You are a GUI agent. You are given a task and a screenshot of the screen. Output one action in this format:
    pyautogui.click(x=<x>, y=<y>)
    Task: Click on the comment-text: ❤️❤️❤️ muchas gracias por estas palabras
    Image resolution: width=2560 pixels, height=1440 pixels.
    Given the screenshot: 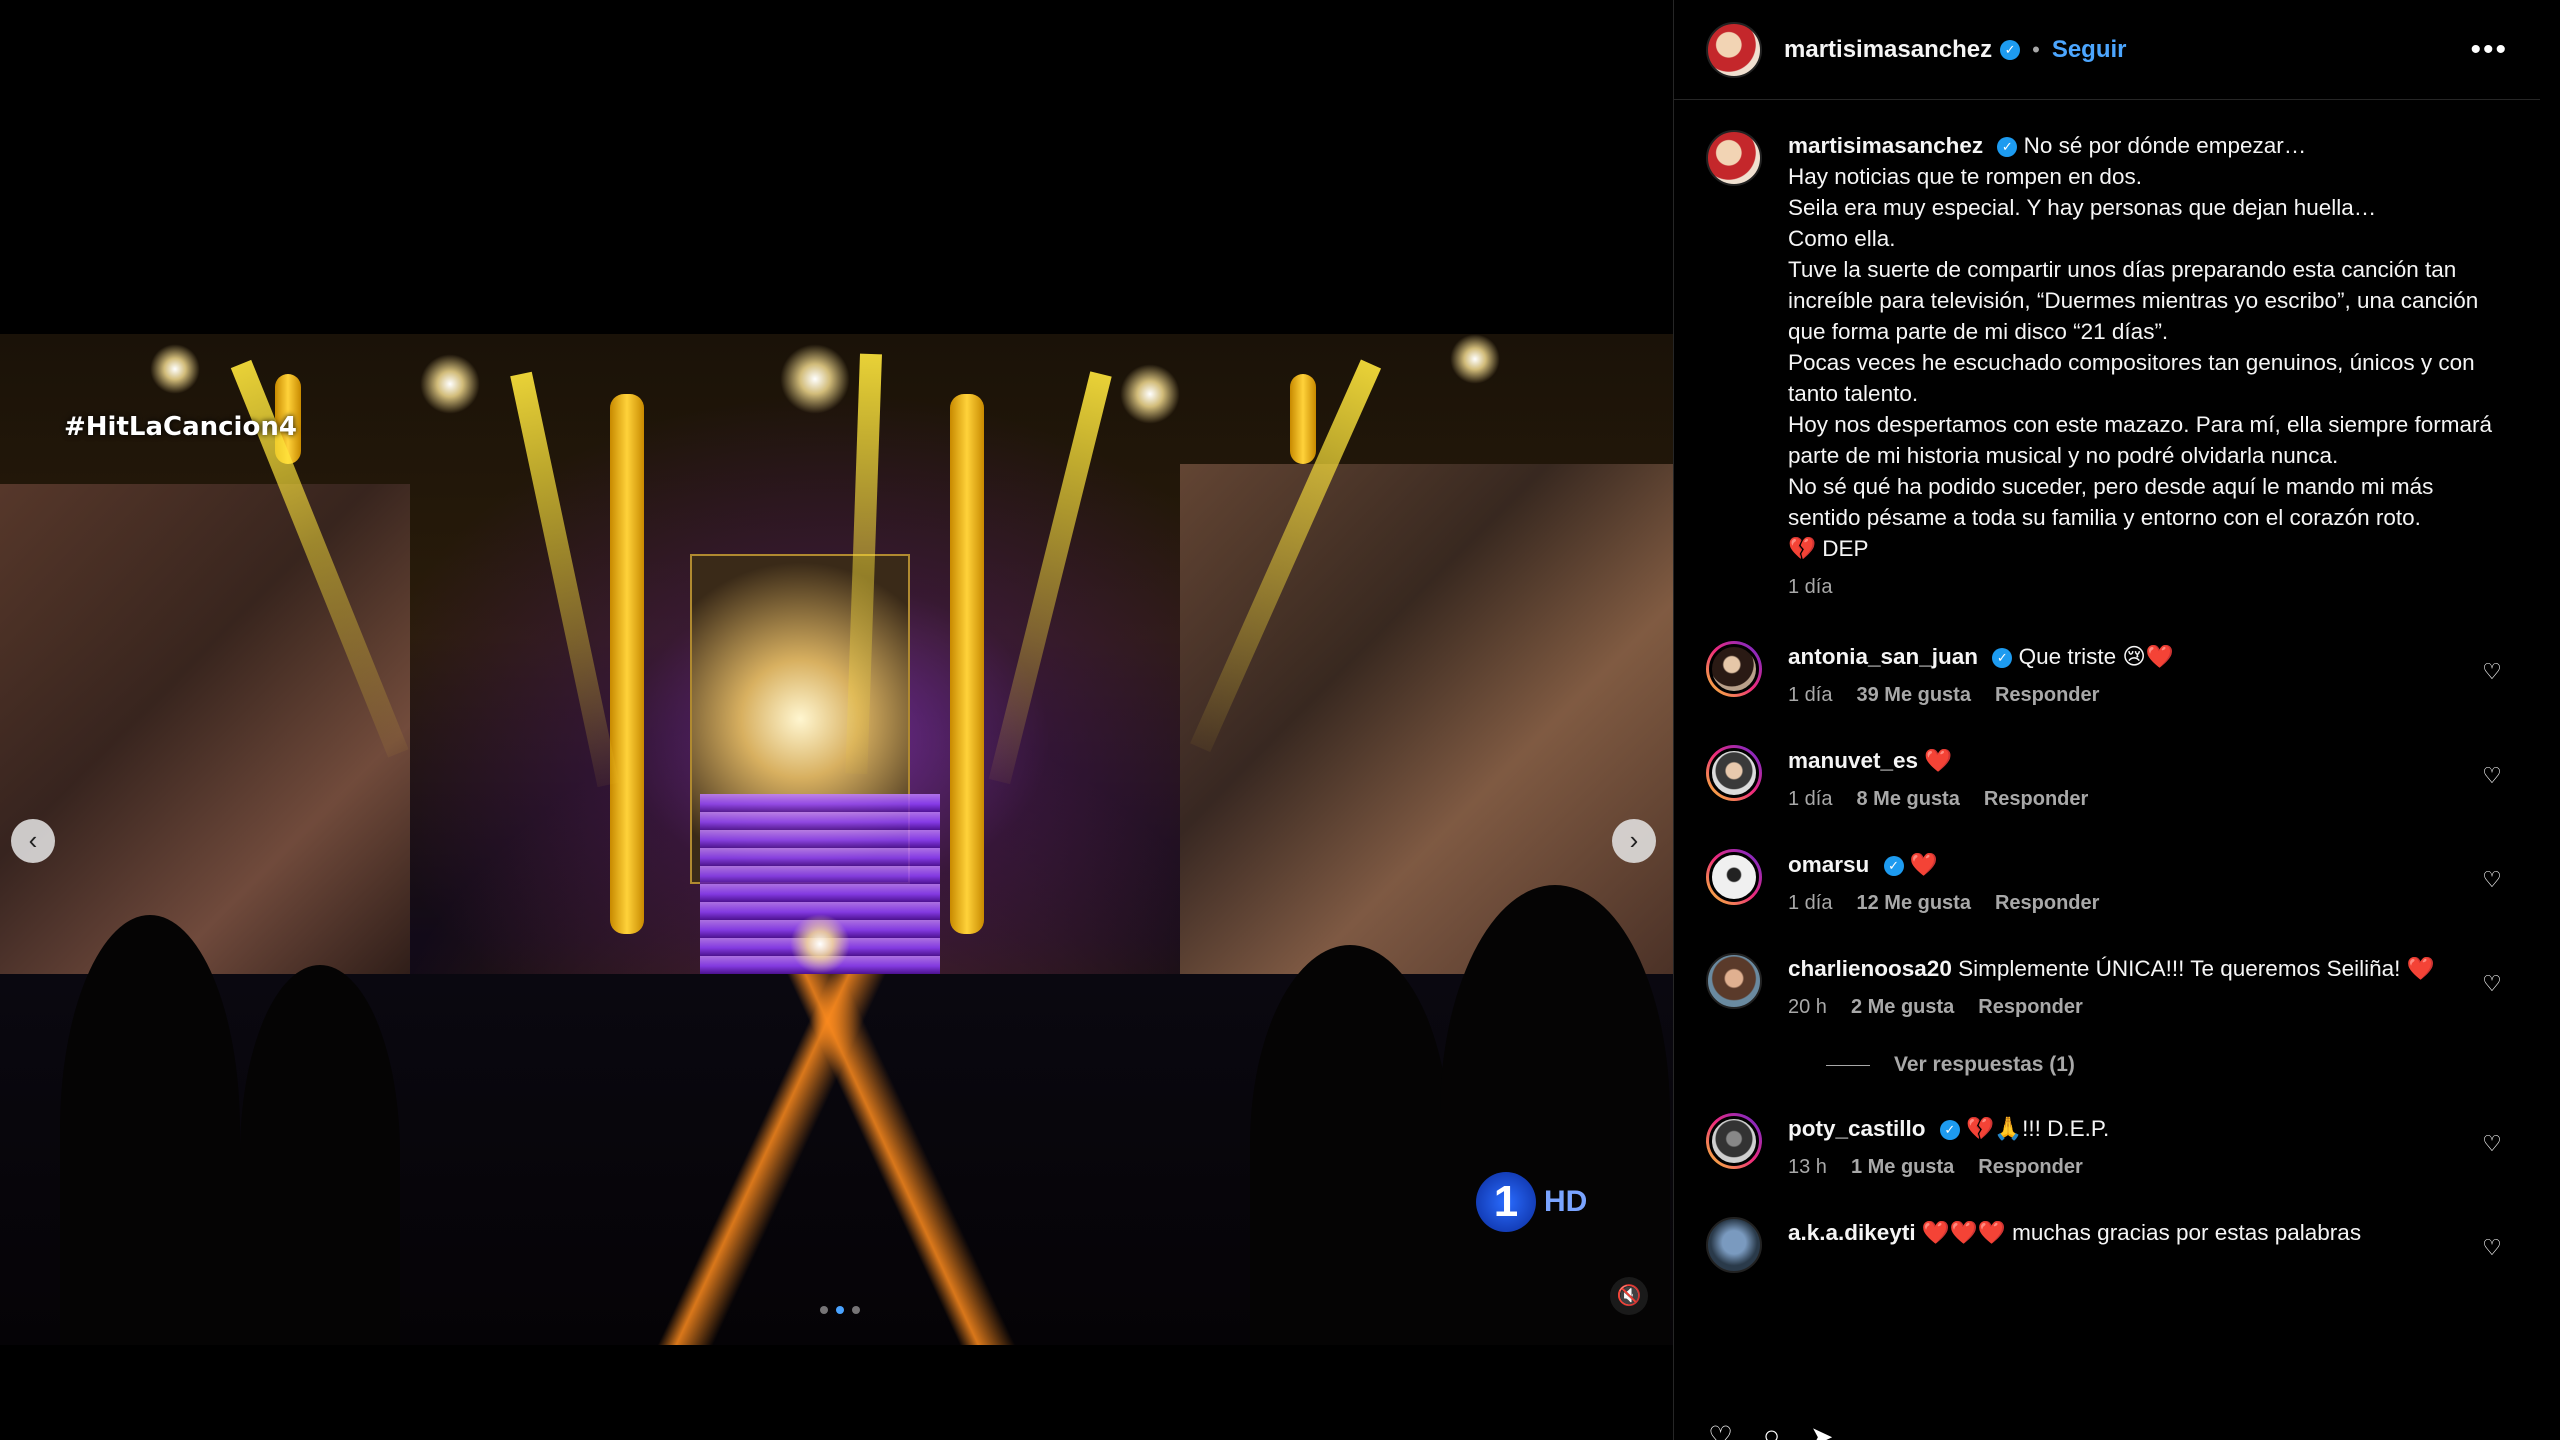 What is the action you would take?
    pyautogui.click(x=2141, y=1232)
    